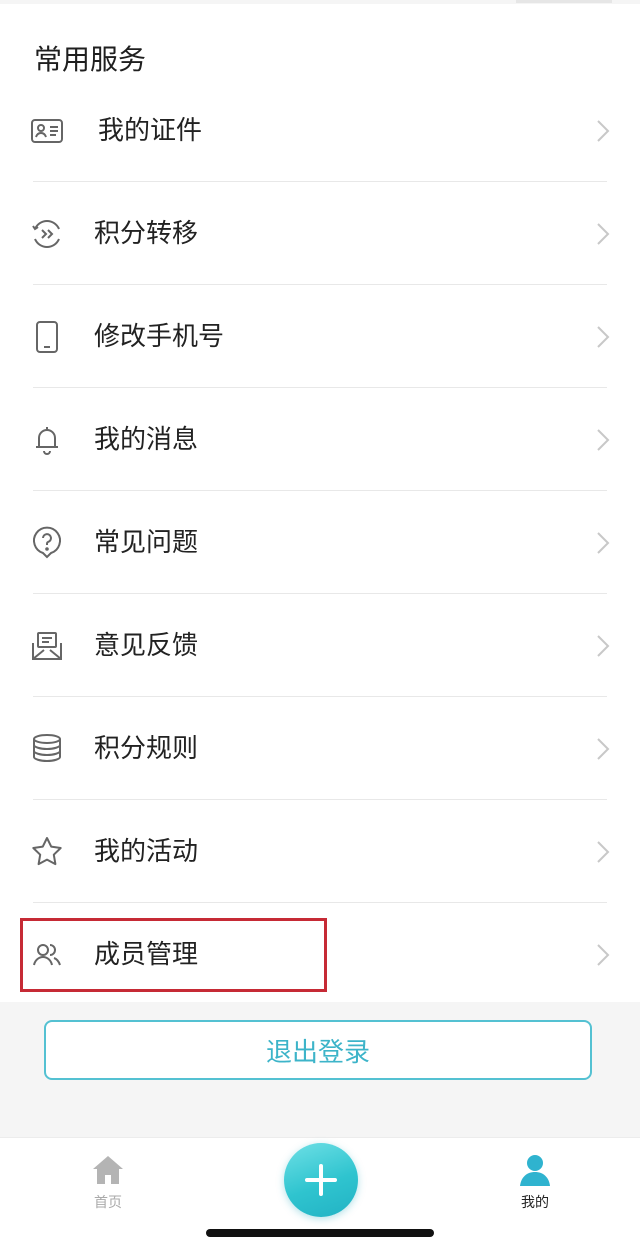  Describe the element at coordinates (146, 543) in the screenshot. I see `menu-item-label: 常见问题` at that location.